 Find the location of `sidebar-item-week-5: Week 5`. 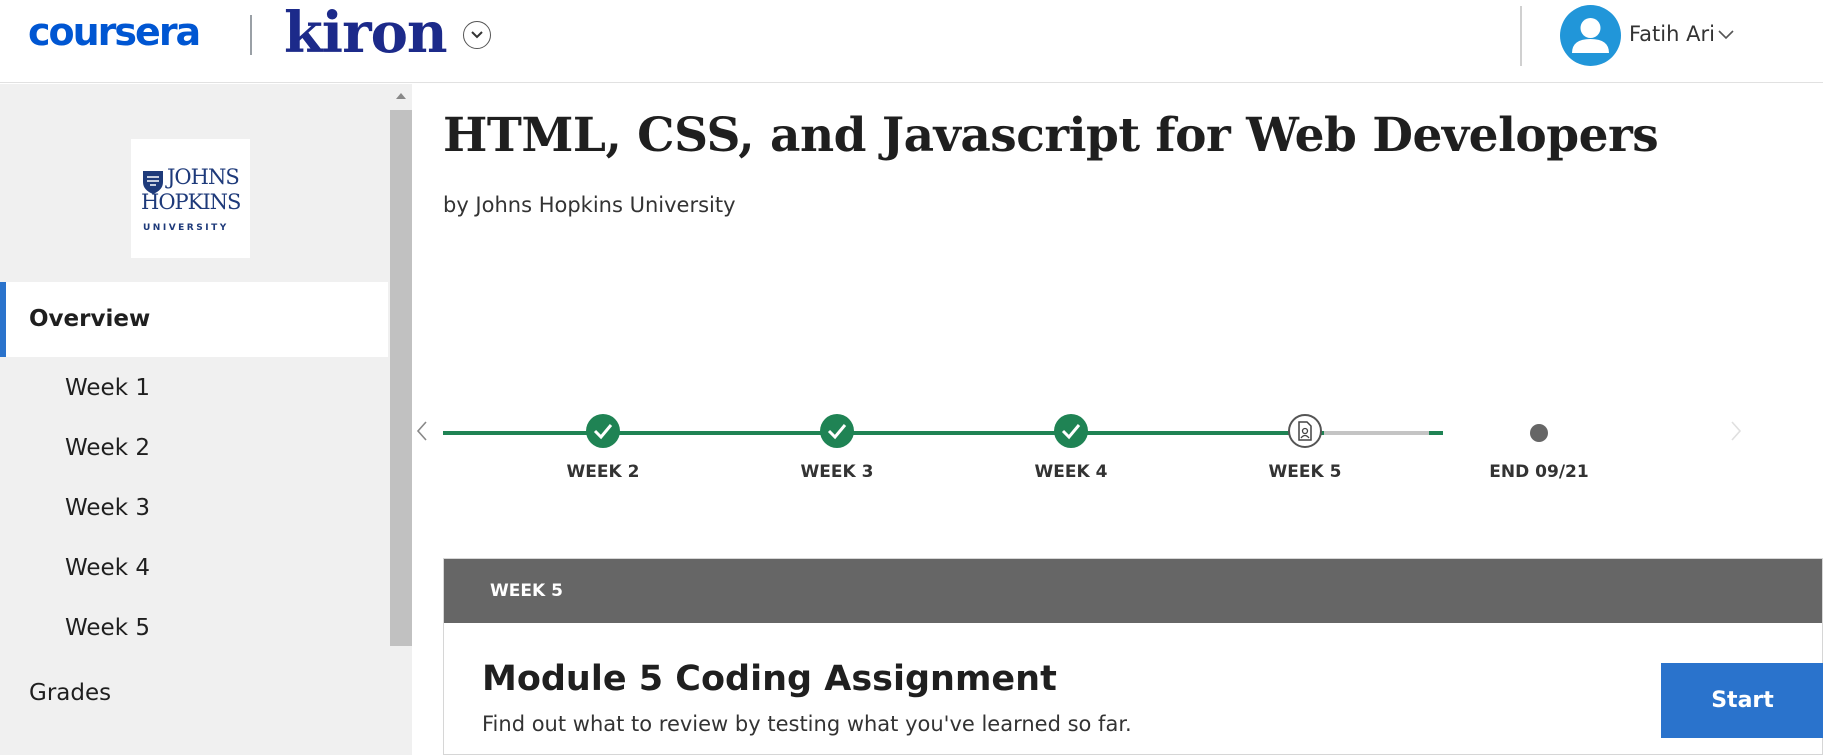

sidebar-item-week-5: Week 5 is located at coordinates (107, 628).